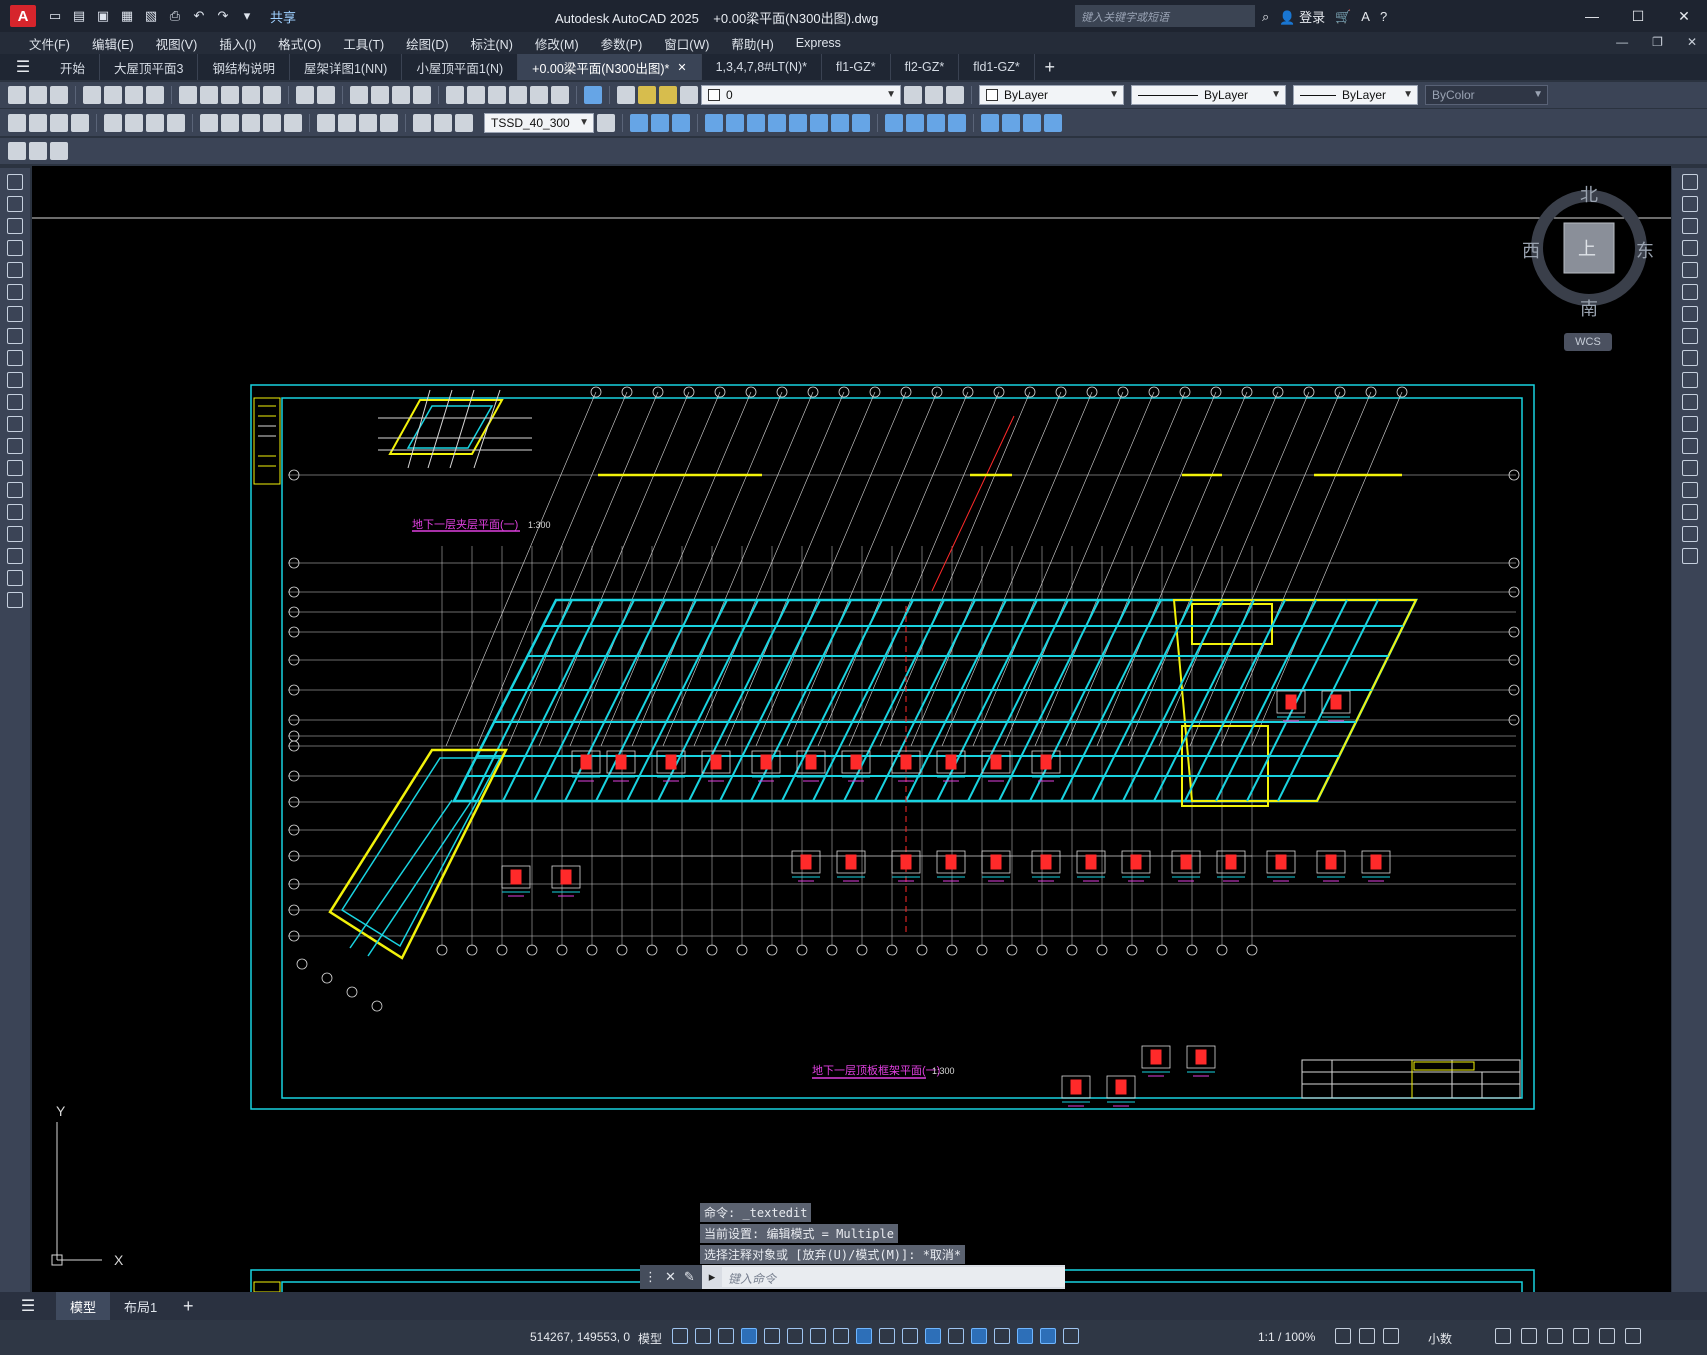 Image resolution: width=1707 pixels, height=1355 pixels. I want to click on dynamic-ucs-icon, so click(979, 1336).